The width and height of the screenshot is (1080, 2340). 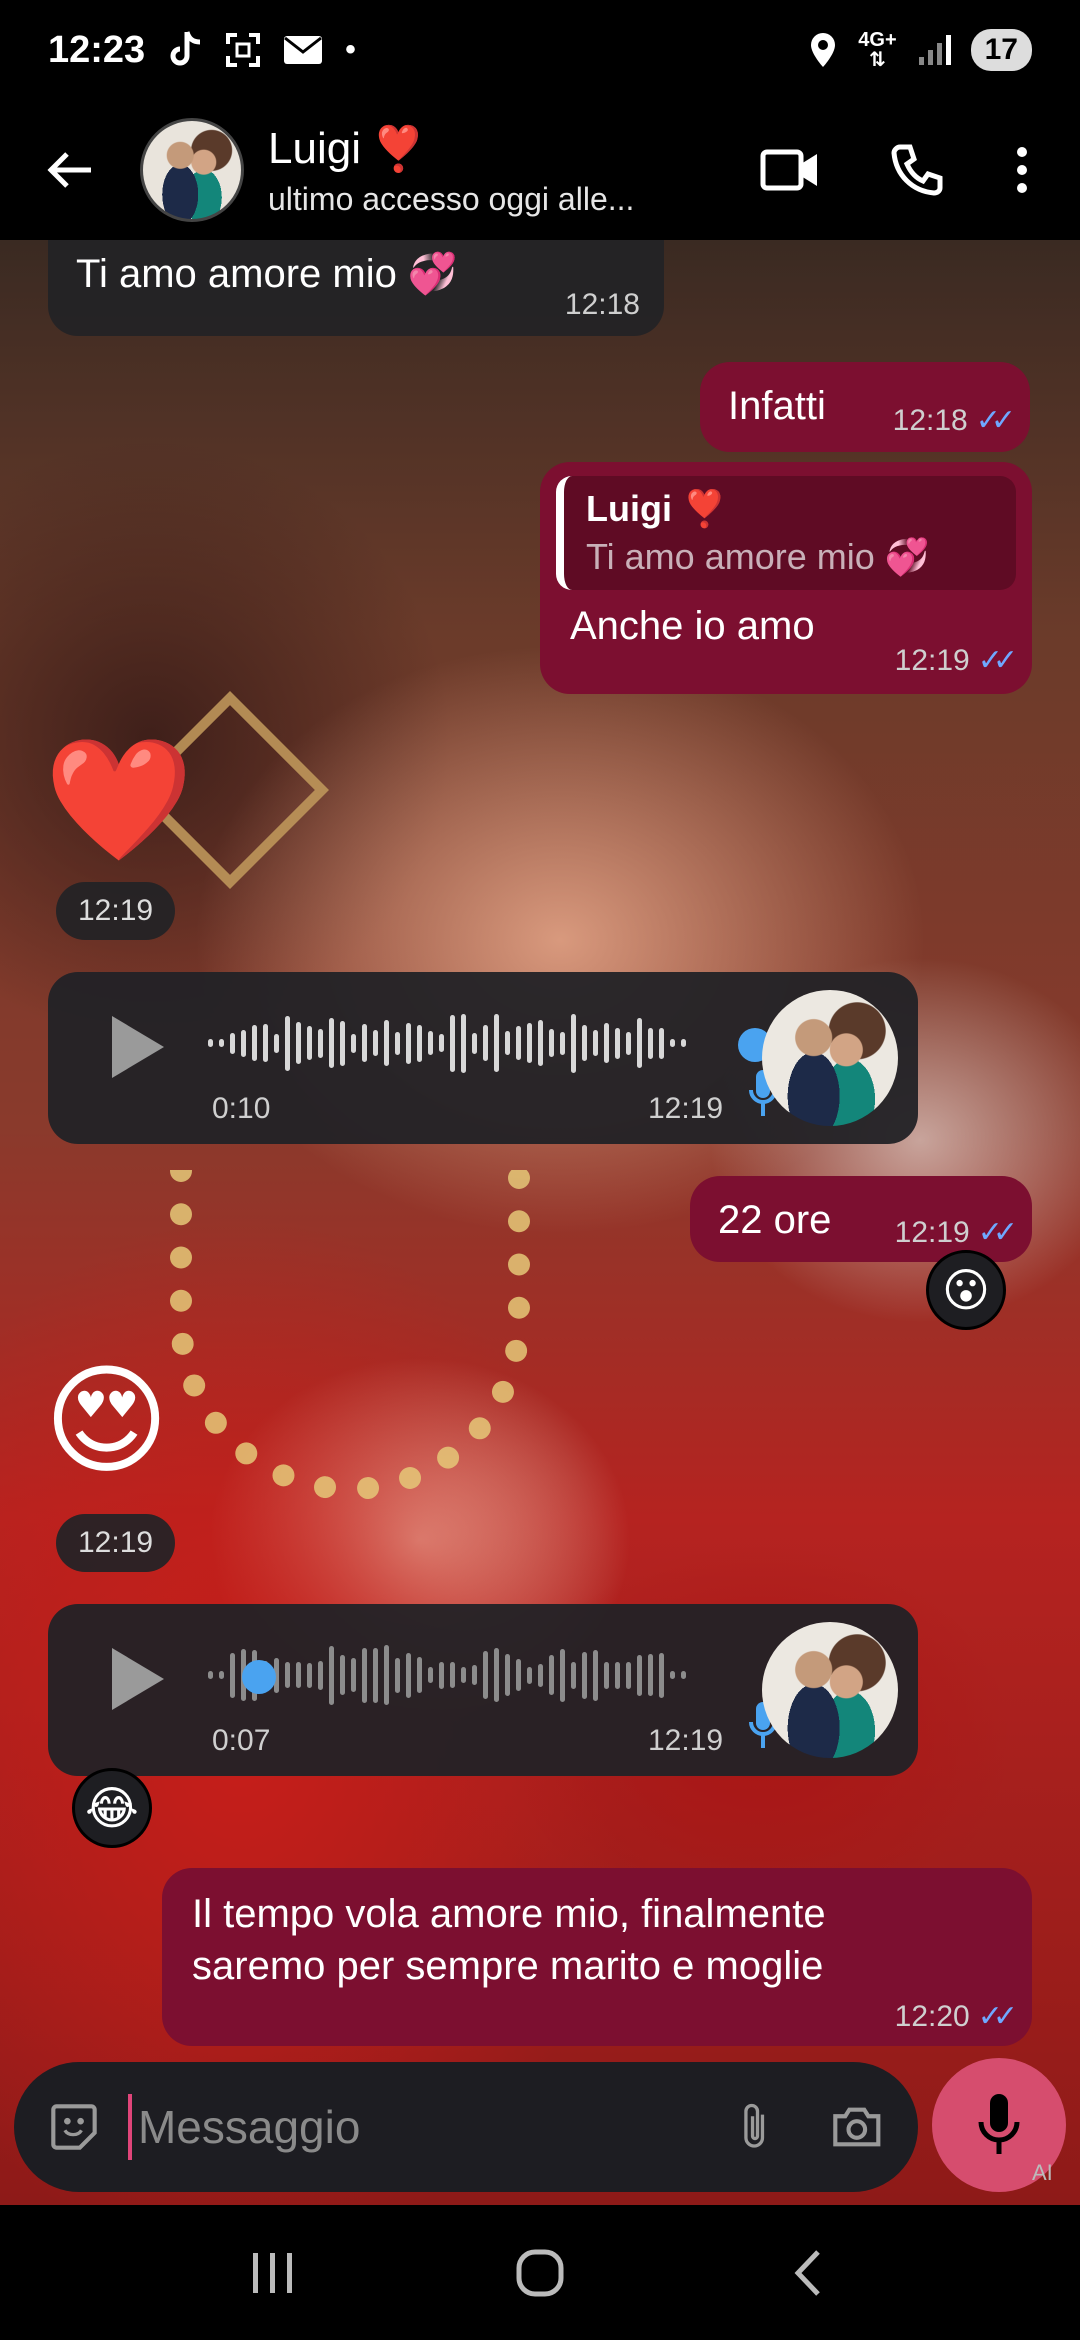 I want to click on voice-duration: 0:10, so click(x=241, y=1108).